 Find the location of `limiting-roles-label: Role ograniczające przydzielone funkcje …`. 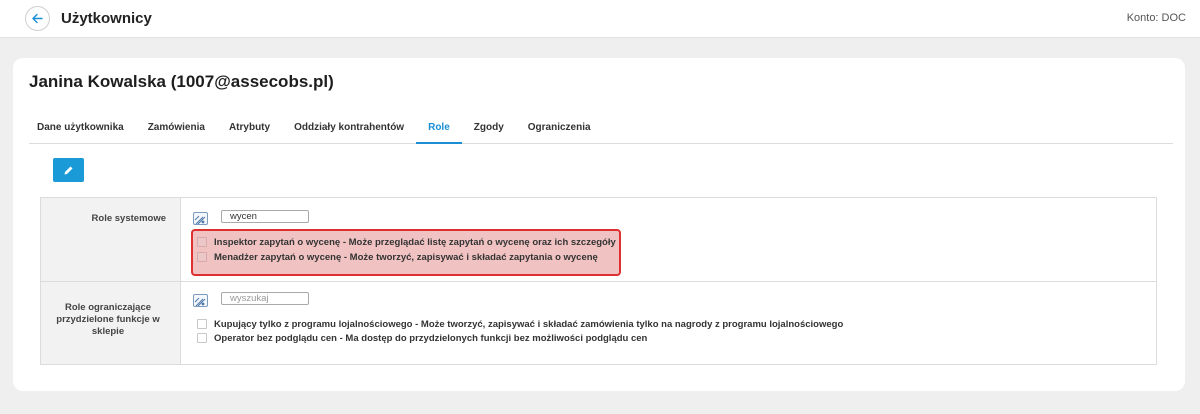

limiting-roles-label: Role ograniczające przydzielone funkcje … is located at coordinates (108, 319).